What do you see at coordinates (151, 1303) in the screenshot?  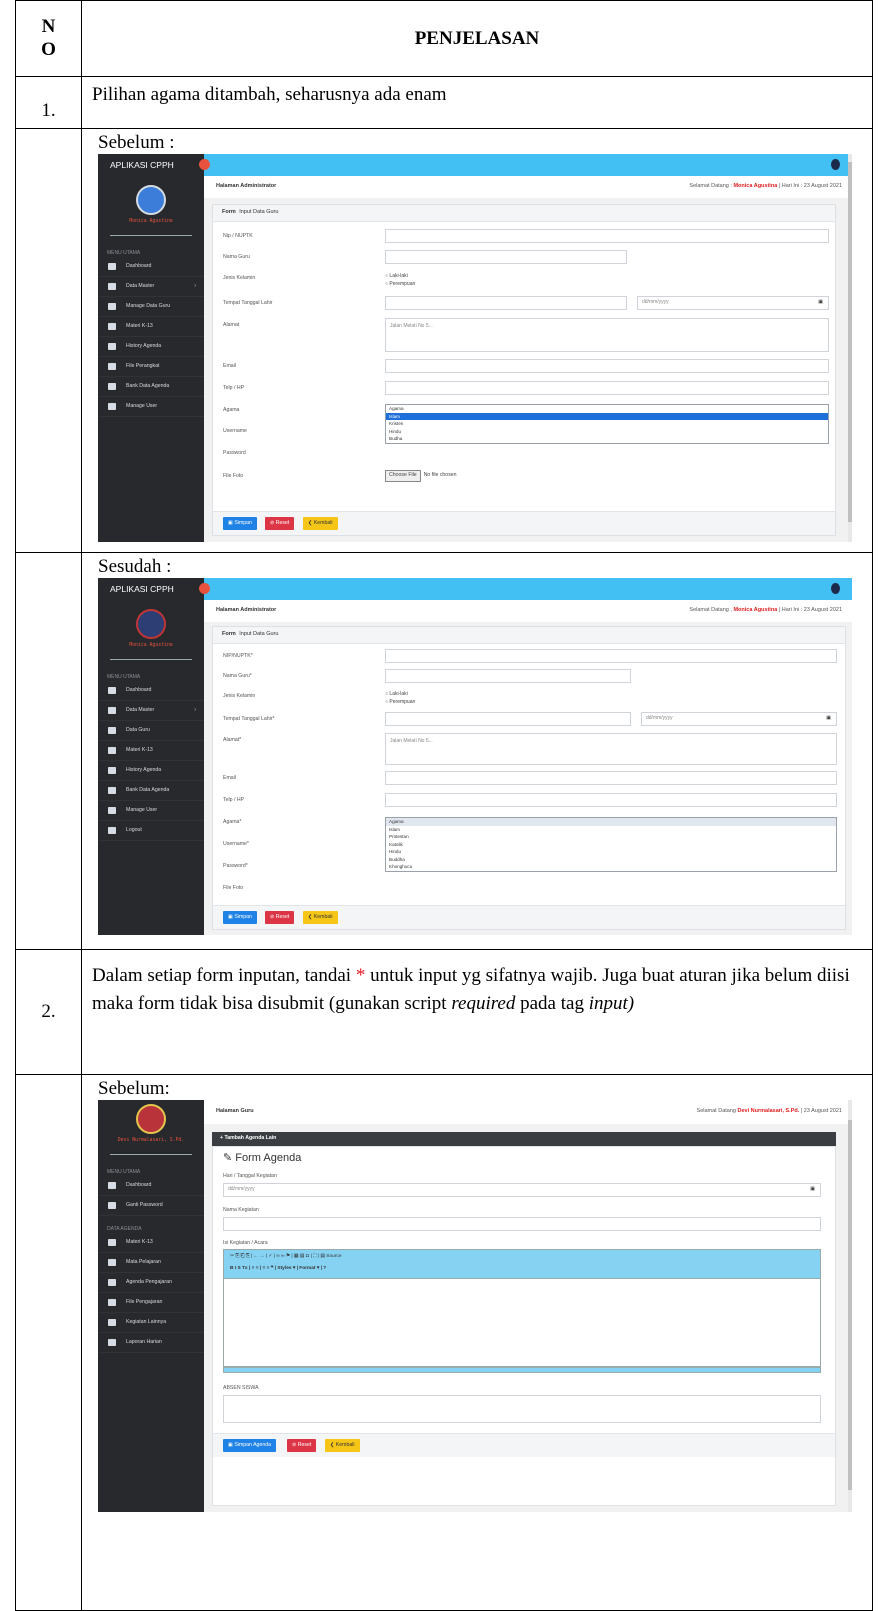 I see `sidebar-item-file-pengajaran: File Pengajaran` at bounding box center [151, 1303].